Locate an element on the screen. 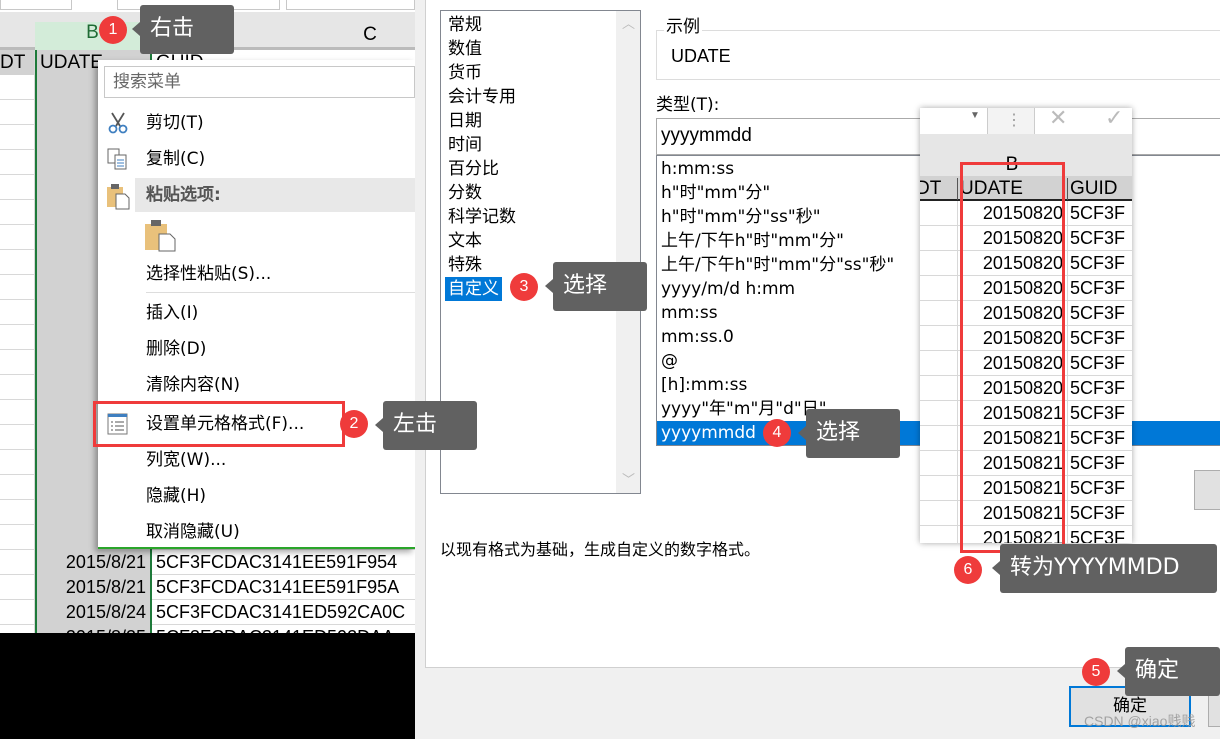 This screenshot has width=1220, height=739. copy-icon is located at coordinates (118, 159).